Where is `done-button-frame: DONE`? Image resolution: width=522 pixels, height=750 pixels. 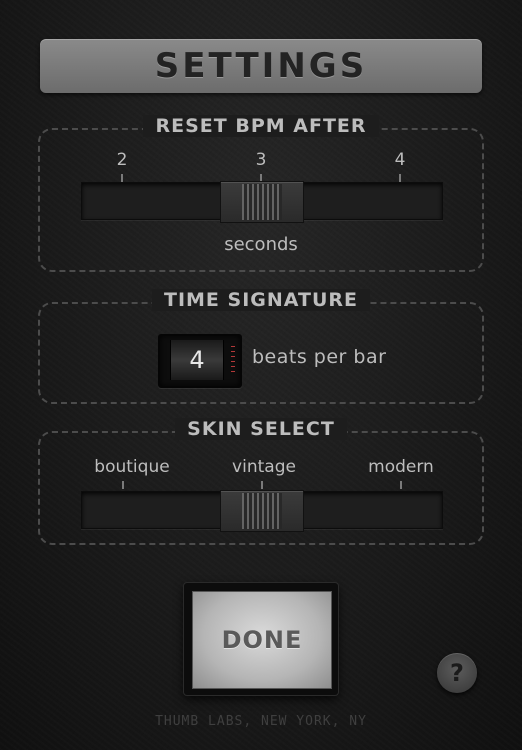
done-button-frame: DONE is located at coordinates (261, 639).